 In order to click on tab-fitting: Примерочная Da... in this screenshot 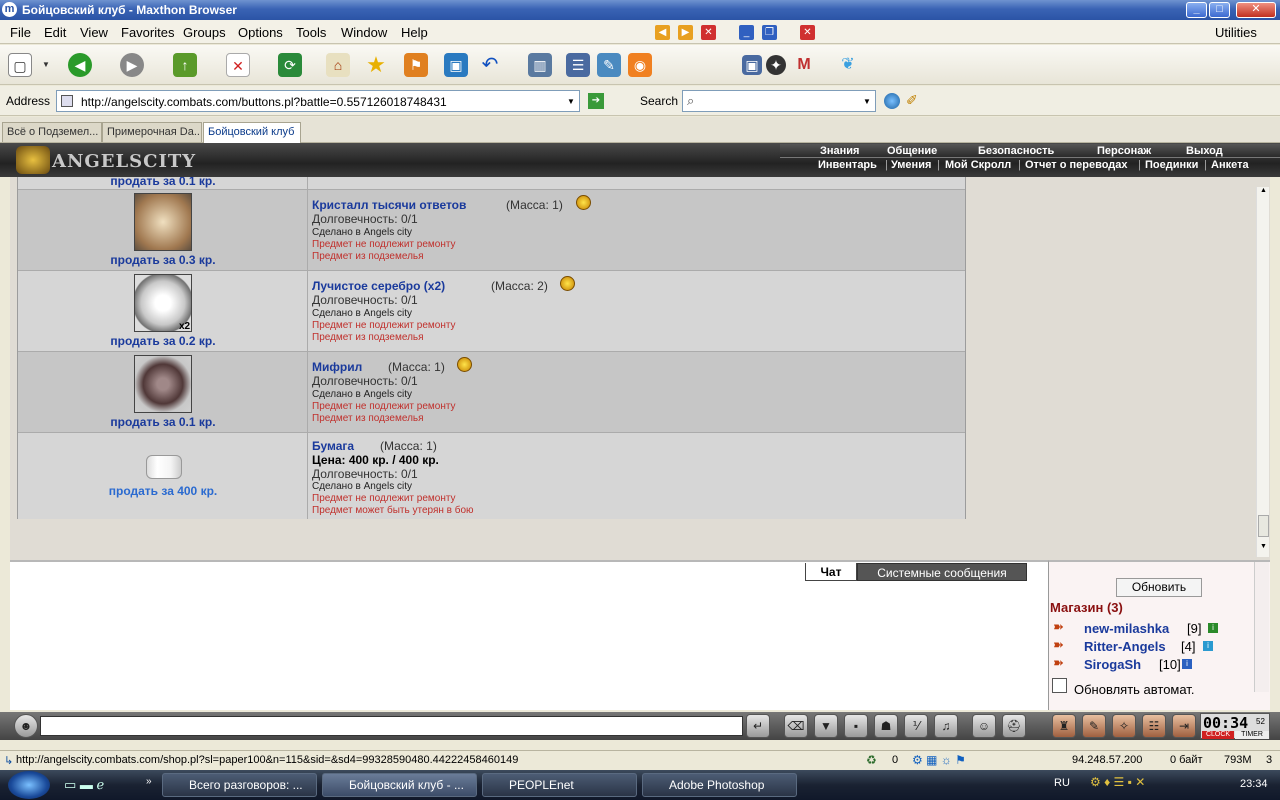, I will do `click(152, 132)`.